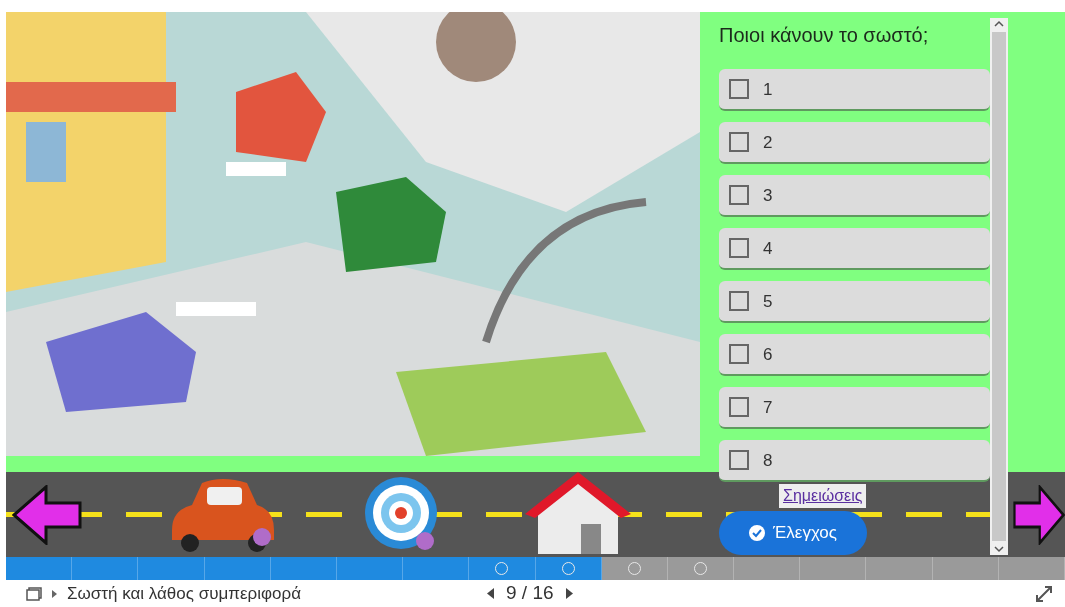 The image size is (1065, 607). What do you see at coordinates (757, 533) in the screenshot?
I see `check-circle-icon` at bounding box center [757, 533].